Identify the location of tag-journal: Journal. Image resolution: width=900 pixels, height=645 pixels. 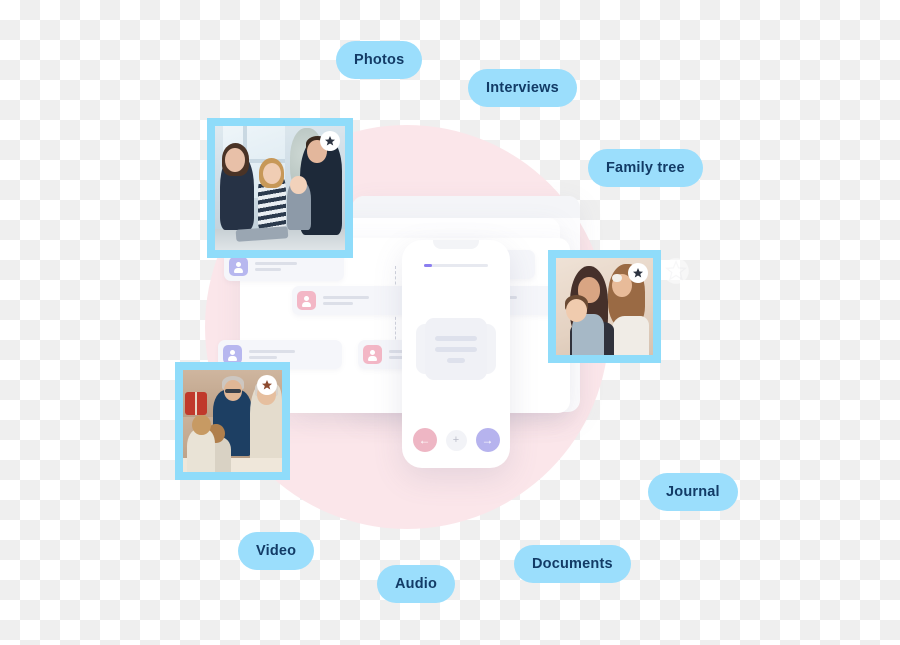
(693, 492).